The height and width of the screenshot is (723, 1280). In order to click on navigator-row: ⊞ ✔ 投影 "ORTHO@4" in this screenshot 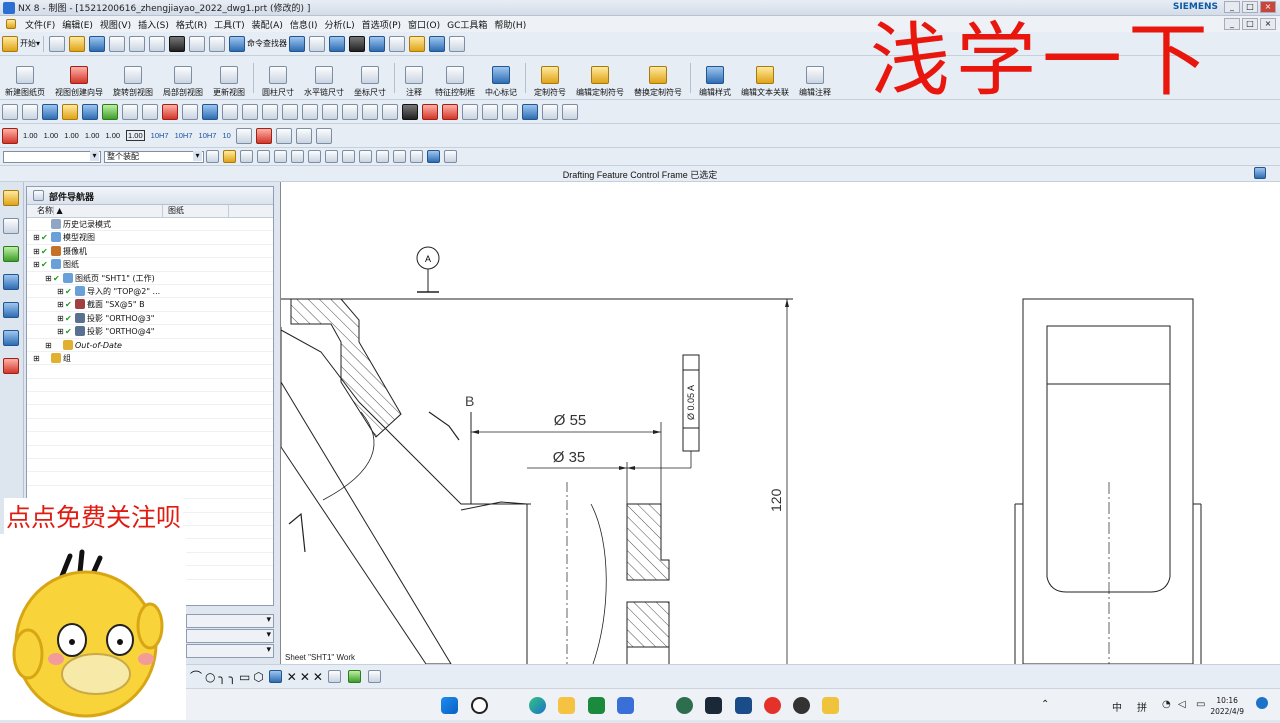, I will do `click(150, 332)`.